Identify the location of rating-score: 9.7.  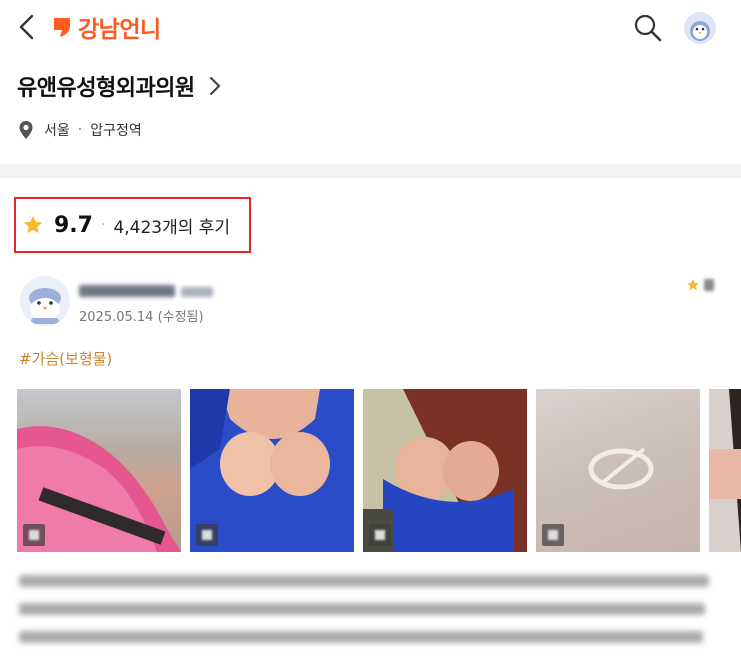
(73, 225).